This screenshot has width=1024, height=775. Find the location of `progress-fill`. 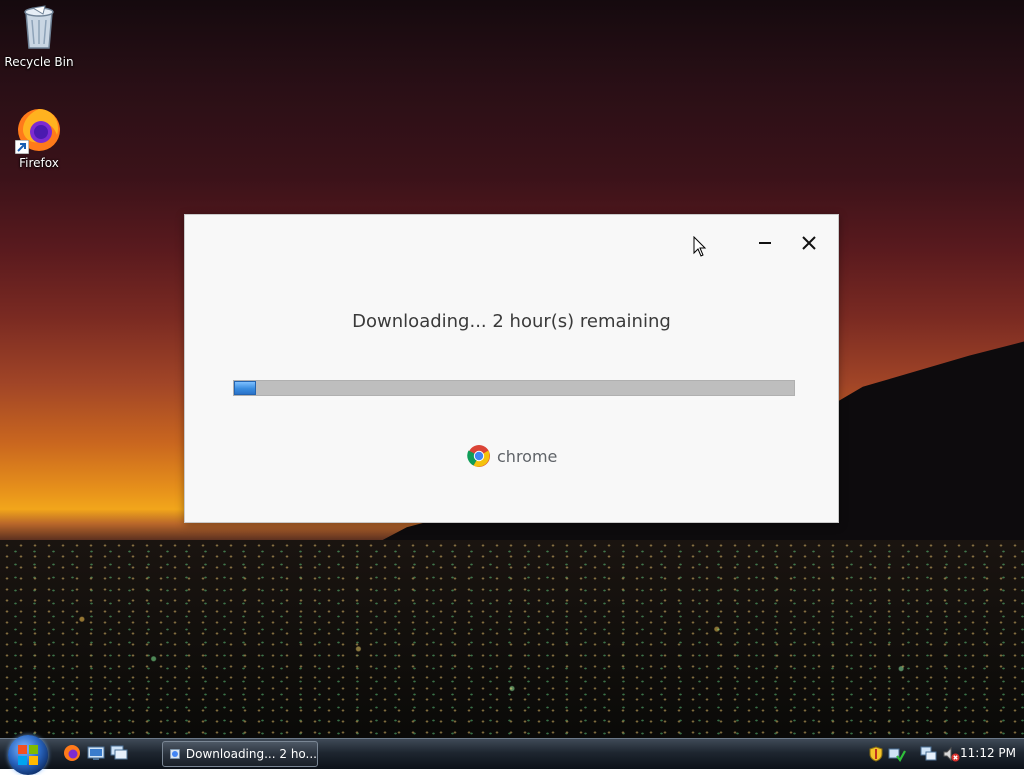

progress-fill is located at coordinates (245, 388).